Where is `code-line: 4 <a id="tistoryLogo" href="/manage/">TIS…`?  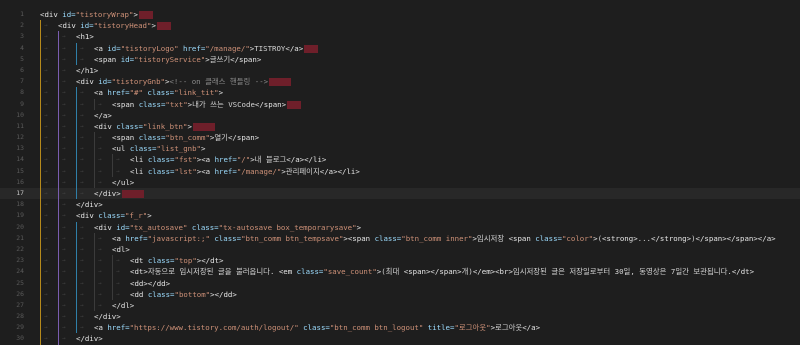
code-line: 4 <a id="tistoryLogo" href="/manage/">TIS… is located at coordinates (400, 48).